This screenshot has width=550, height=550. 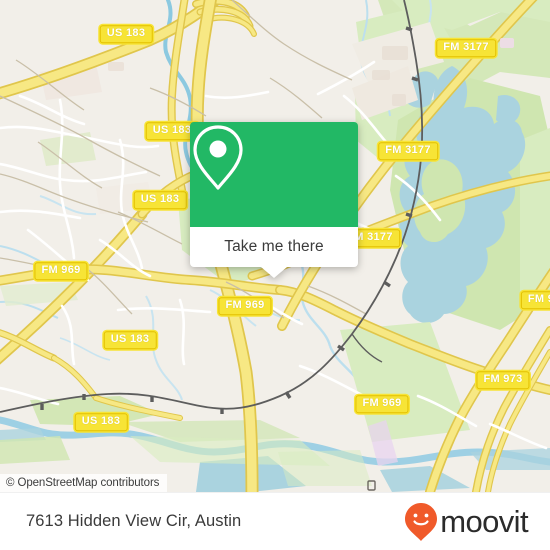 What do you see at coordinates (126, 34) in the screenshot?
I see `road-shield-us183-1: US 183` at bounding box center [126, 34].